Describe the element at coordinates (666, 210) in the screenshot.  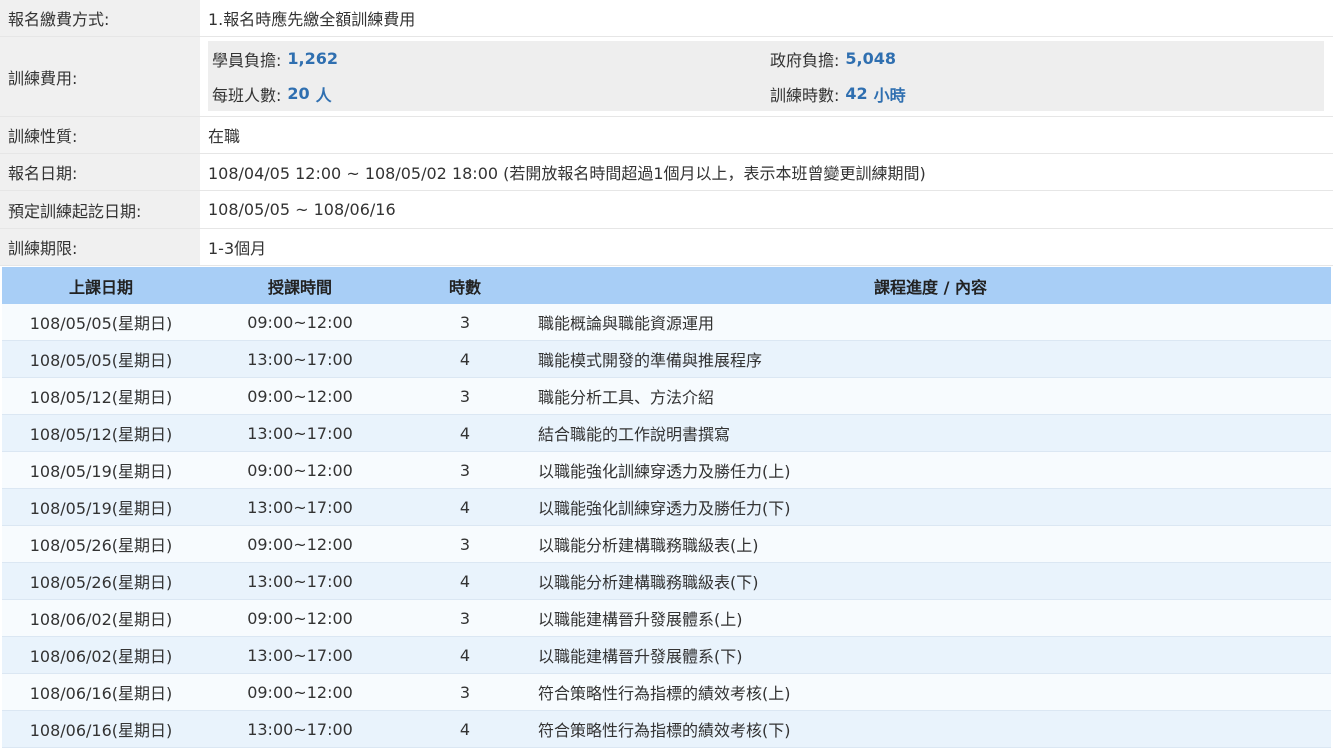
I see `info-row-training-period: 預定訓練起訖日期: 108/05/05 ~ 108/06/16` at that location.